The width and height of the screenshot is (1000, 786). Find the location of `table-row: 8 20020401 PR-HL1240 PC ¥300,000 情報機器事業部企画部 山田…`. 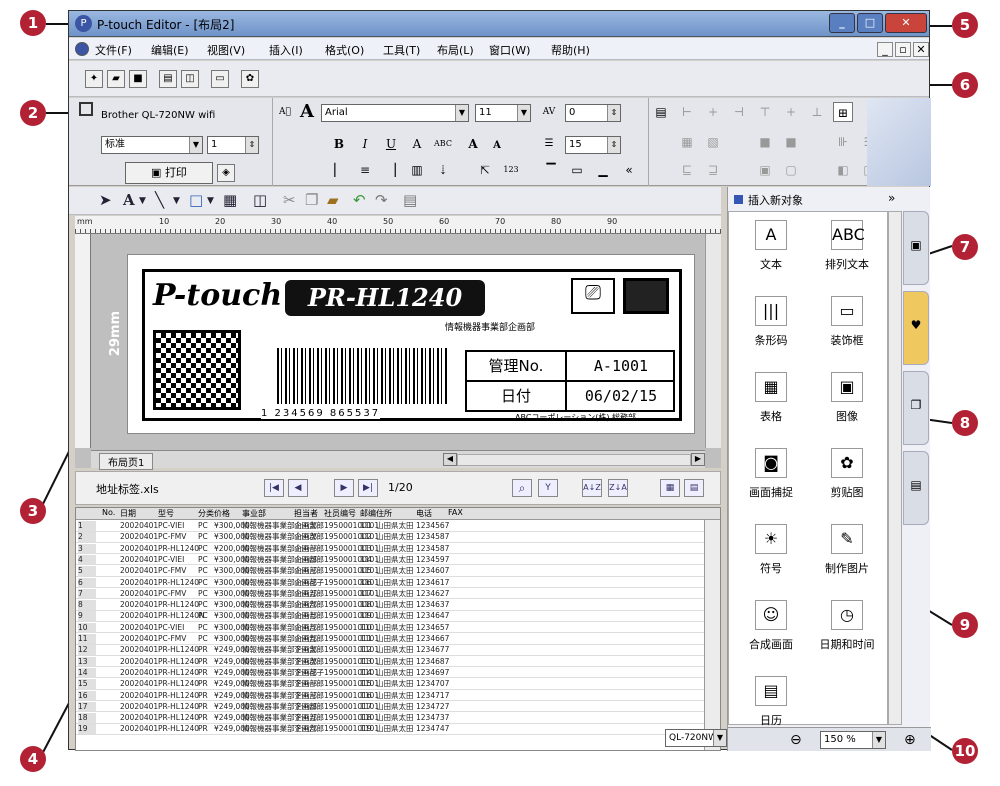

table-row: 8 20020401 PR-HL1240 PC ¥300,000 情報機器事業部企画部 山田… is located at coordinates (391, 605).